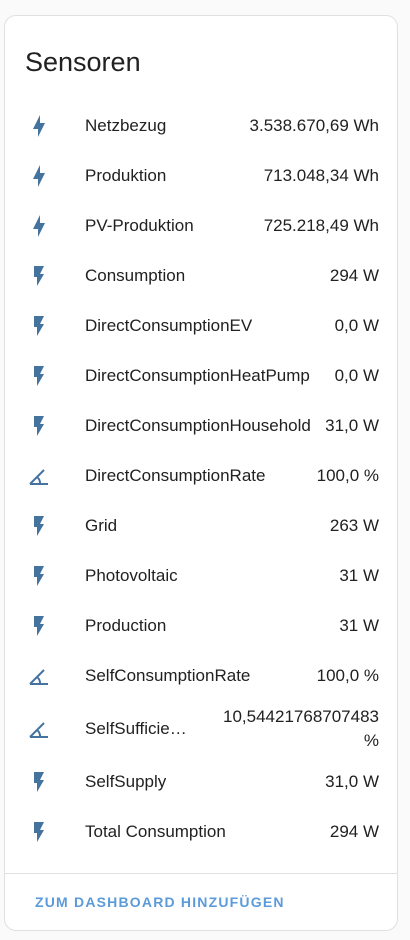  Describe the element at coordinates (201, 126) in the screenshot. I see `sensor-row-netzbezug: Netzbezug 3.538.670,69 Wh` at that location.